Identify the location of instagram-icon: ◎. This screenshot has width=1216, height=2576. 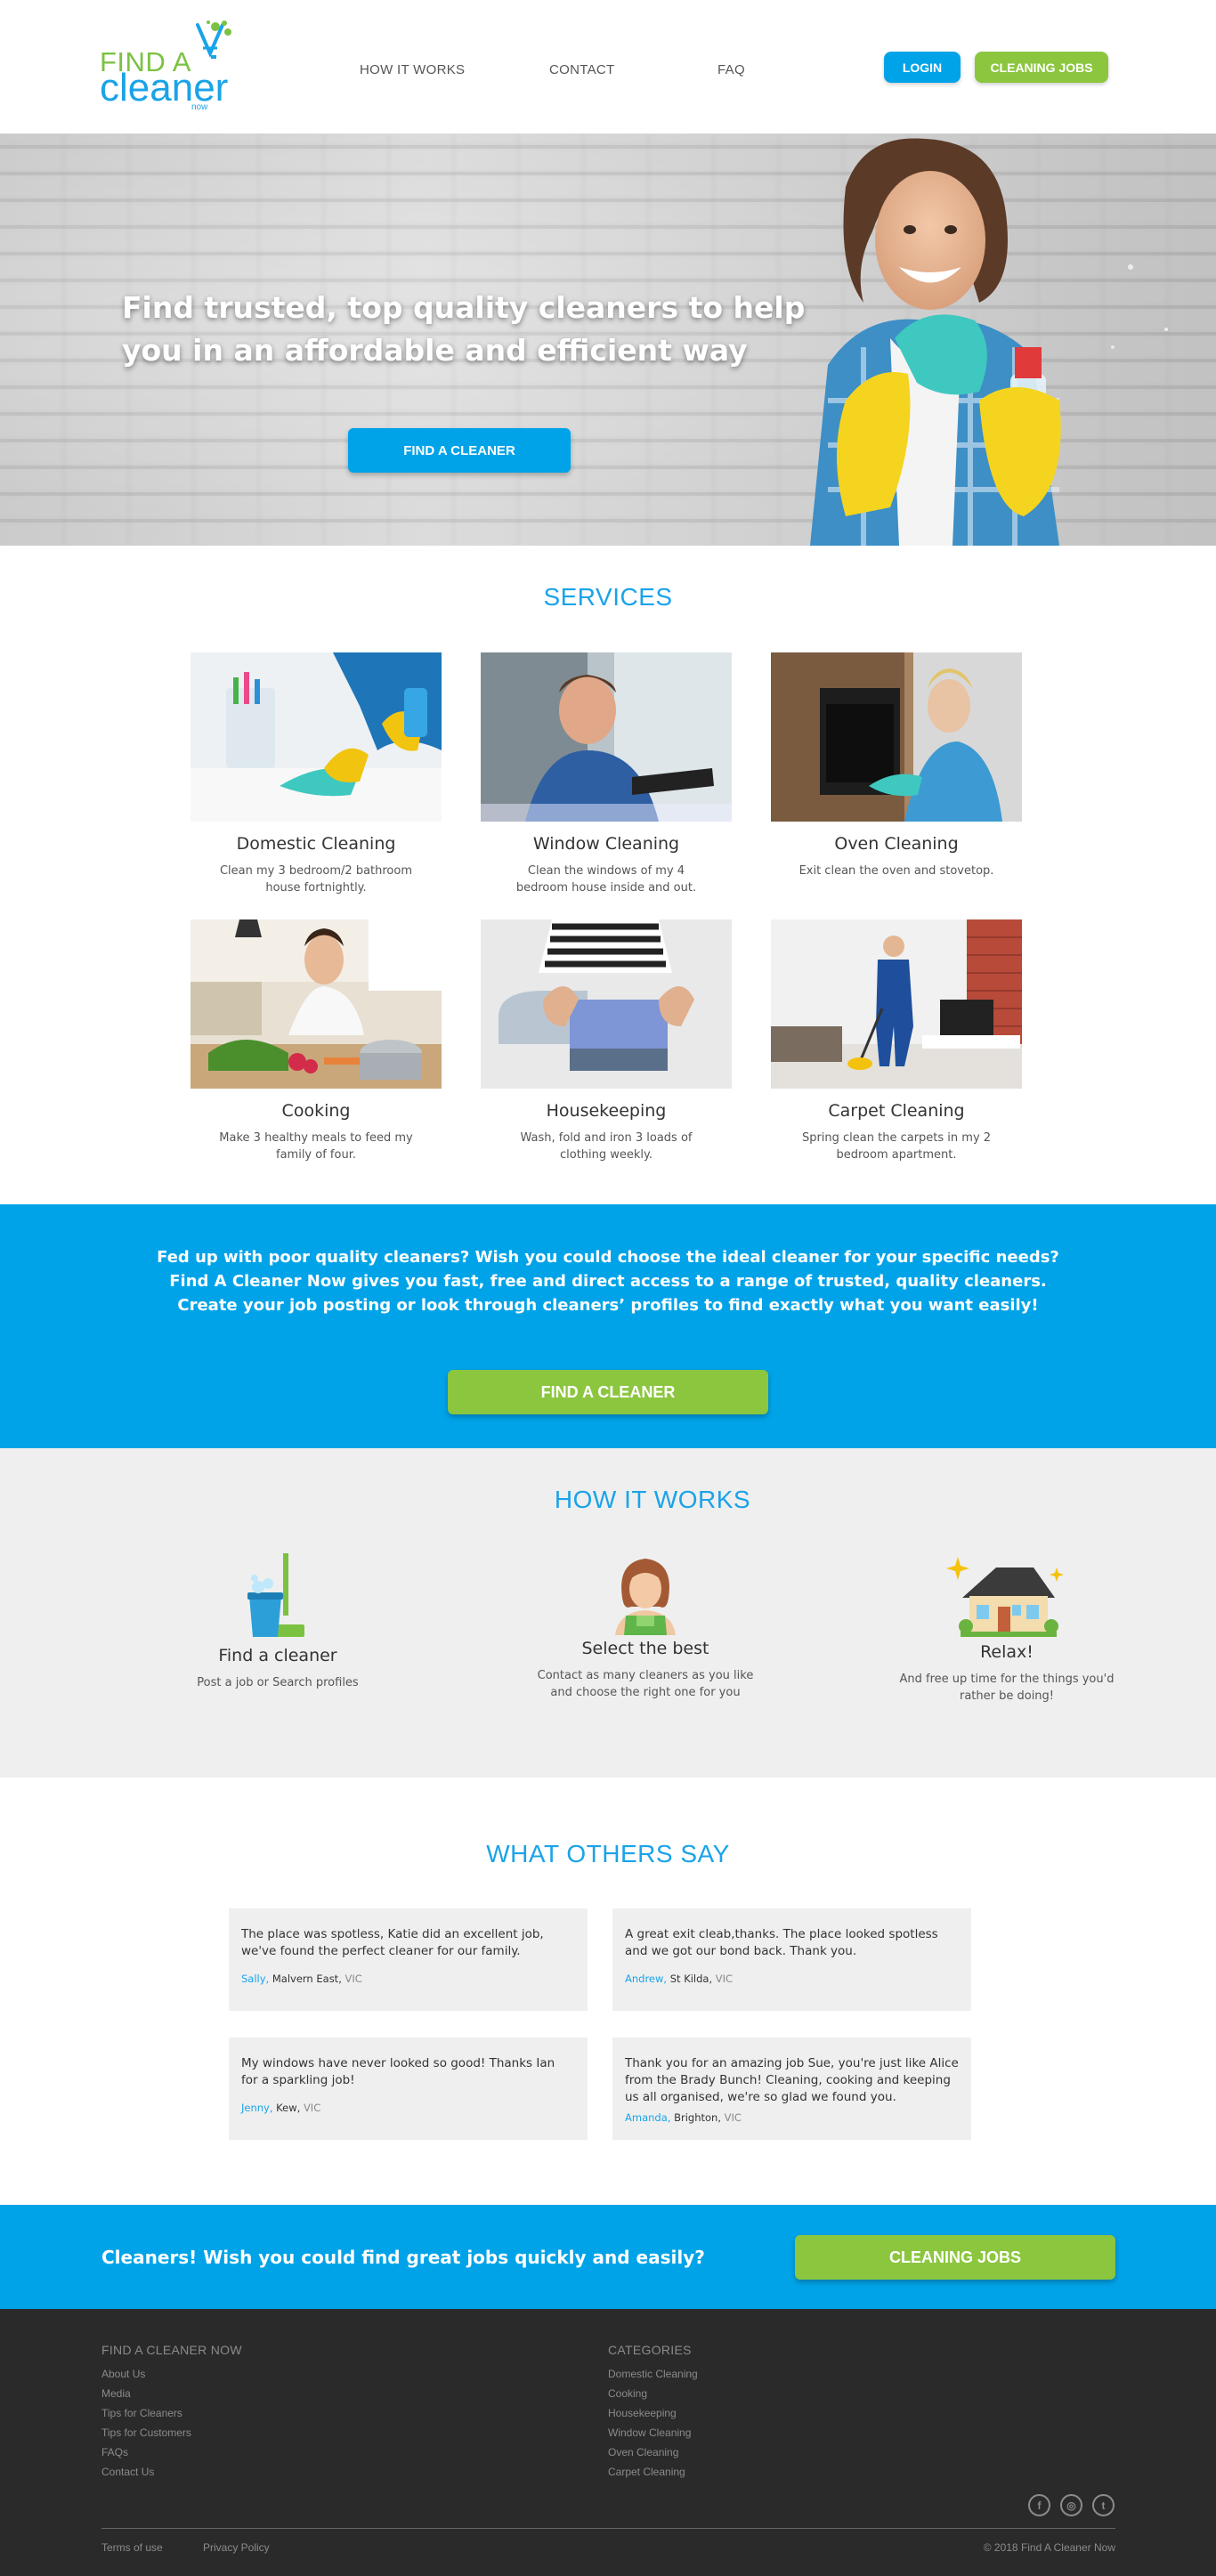
(1071, 2505).